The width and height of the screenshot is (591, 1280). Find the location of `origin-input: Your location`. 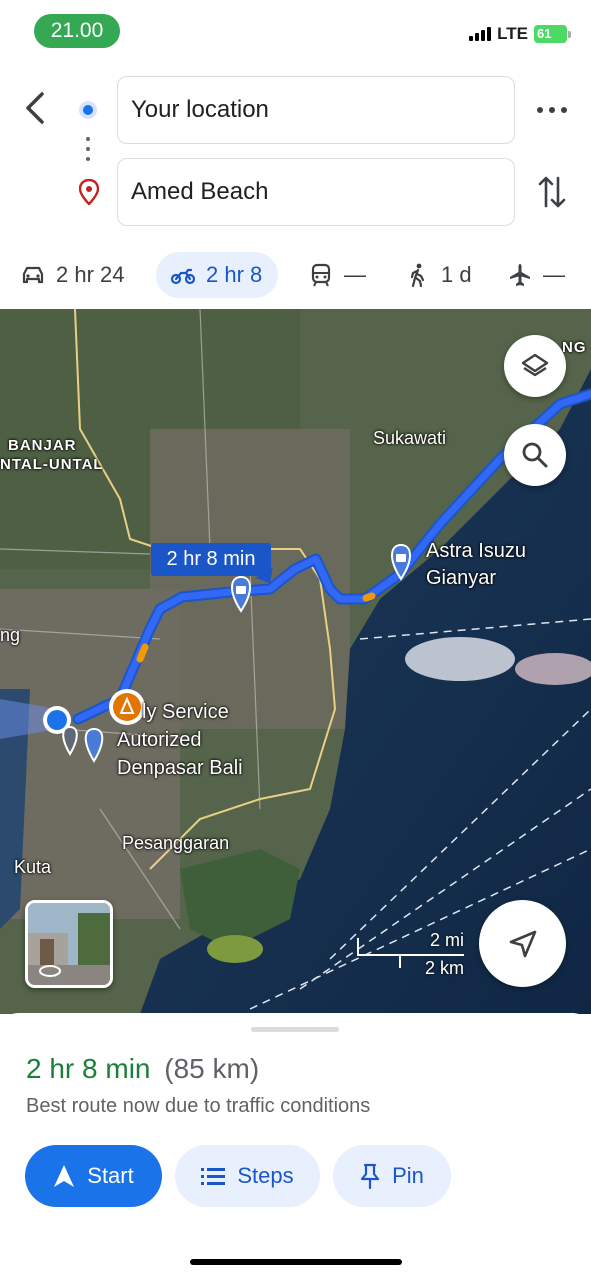

origin-input: Your location is located at coordinates (316, 110).